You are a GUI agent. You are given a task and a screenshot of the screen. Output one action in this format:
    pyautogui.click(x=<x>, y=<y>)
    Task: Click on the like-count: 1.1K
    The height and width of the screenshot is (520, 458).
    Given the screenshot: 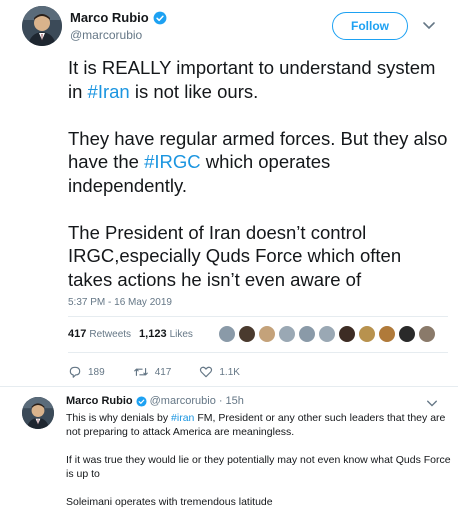 What is the action you would take?
    pyautogui.click(x=229, y=372)
    